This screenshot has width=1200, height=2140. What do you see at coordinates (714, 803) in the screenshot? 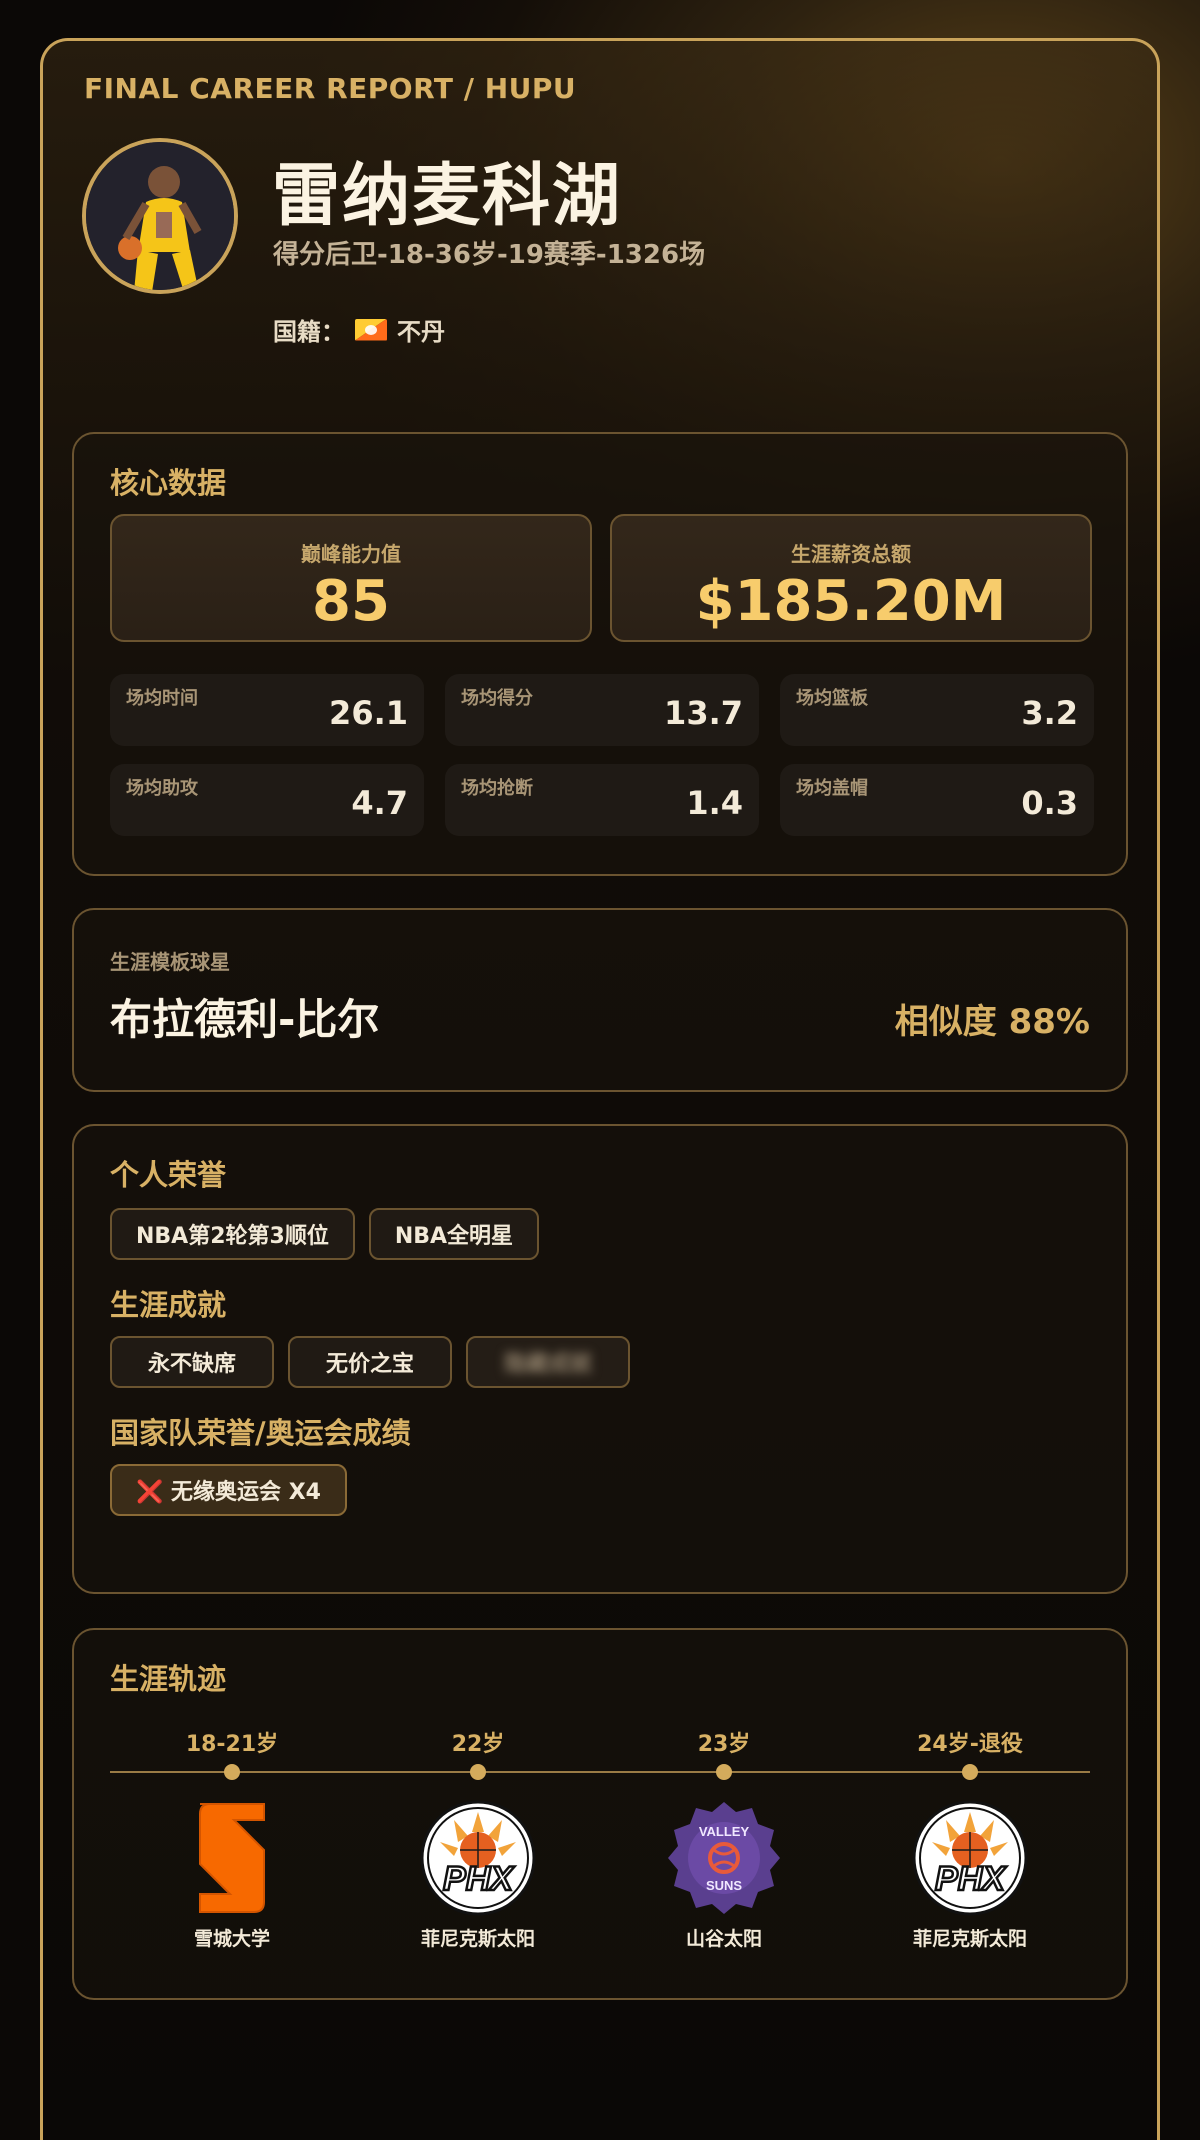
I see `stat-value: 1.4` at bounding box center [714, 803].